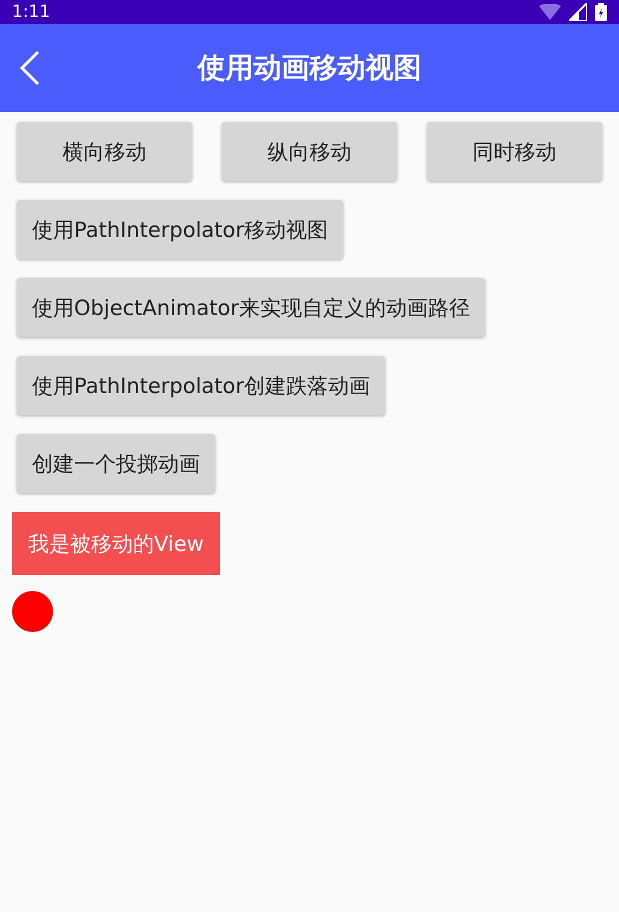  Describe the element at coordinates (201, 385) in the screenshot. I see `animation-button: 使用PathInterpolator创建跌落动画` at that location.